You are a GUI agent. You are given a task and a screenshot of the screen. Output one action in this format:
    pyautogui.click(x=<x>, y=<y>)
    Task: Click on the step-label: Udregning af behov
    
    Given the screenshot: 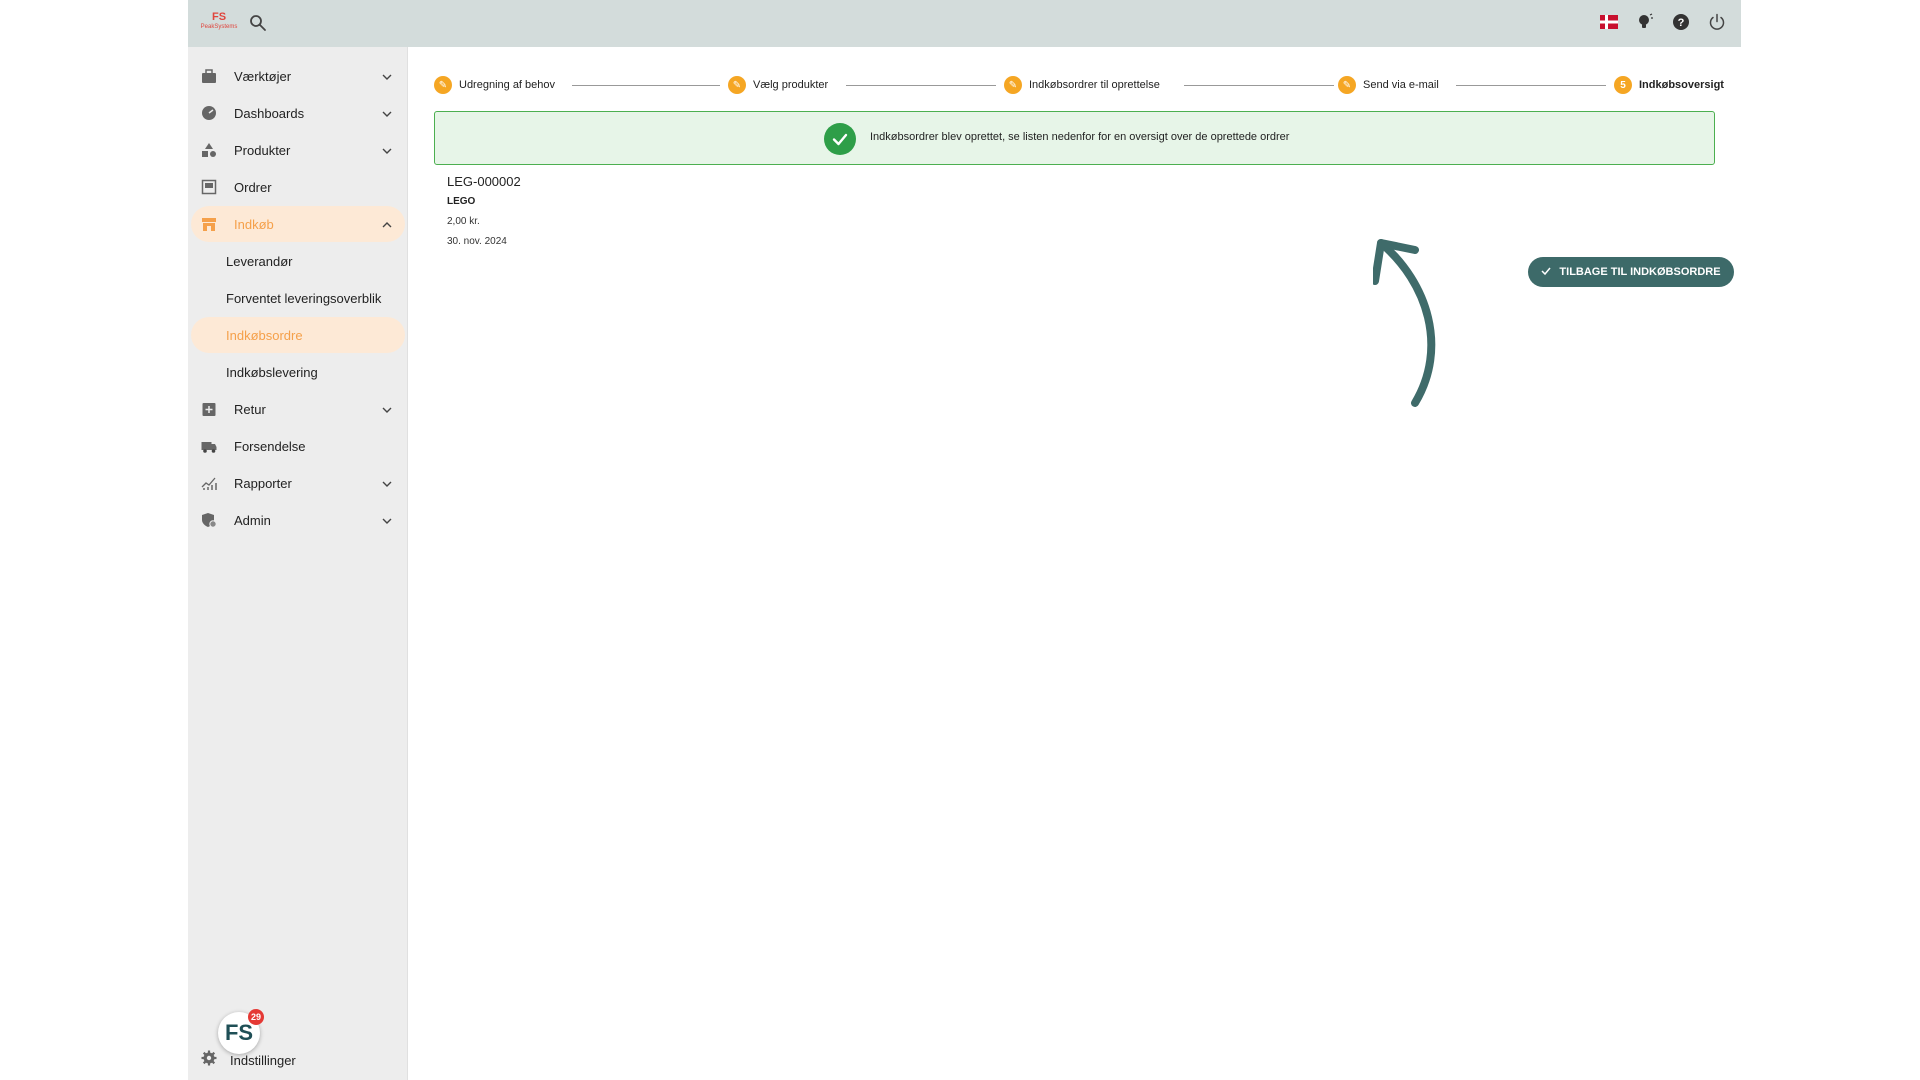 What is the action you would take?
    pyautogui.click(x=507, y=85)
    